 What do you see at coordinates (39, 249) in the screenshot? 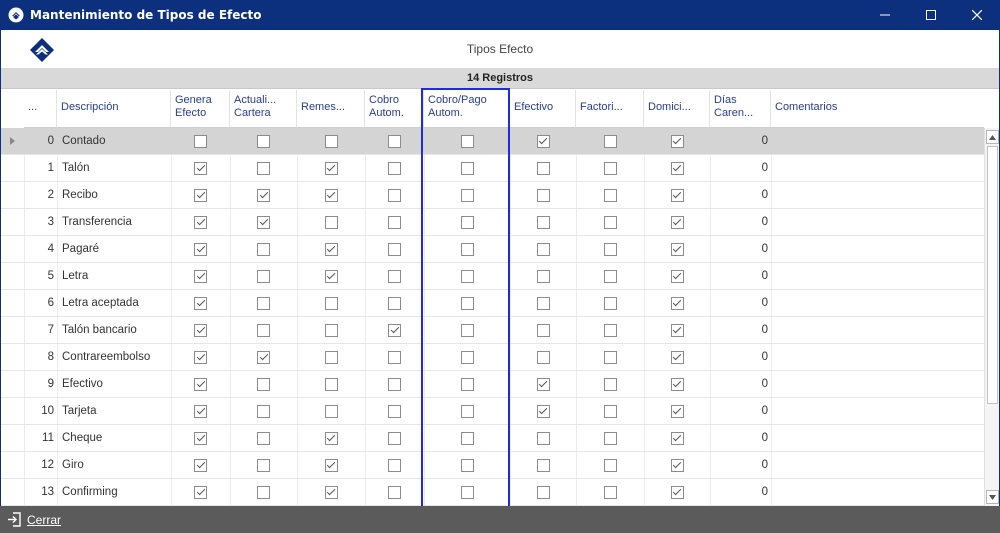
I see `row-id-cell: 4` at bounding box center [39, 249].